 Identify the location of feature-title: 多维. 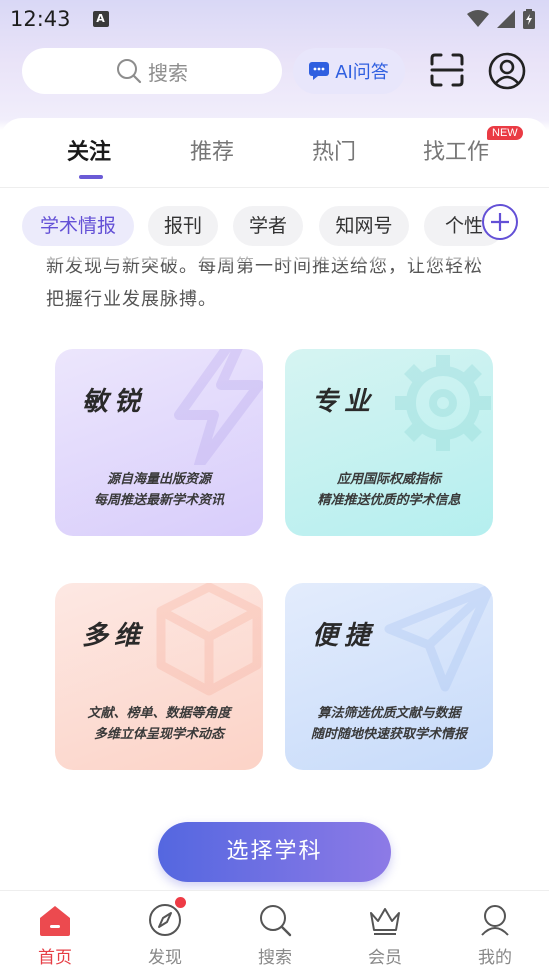
(114, 636).